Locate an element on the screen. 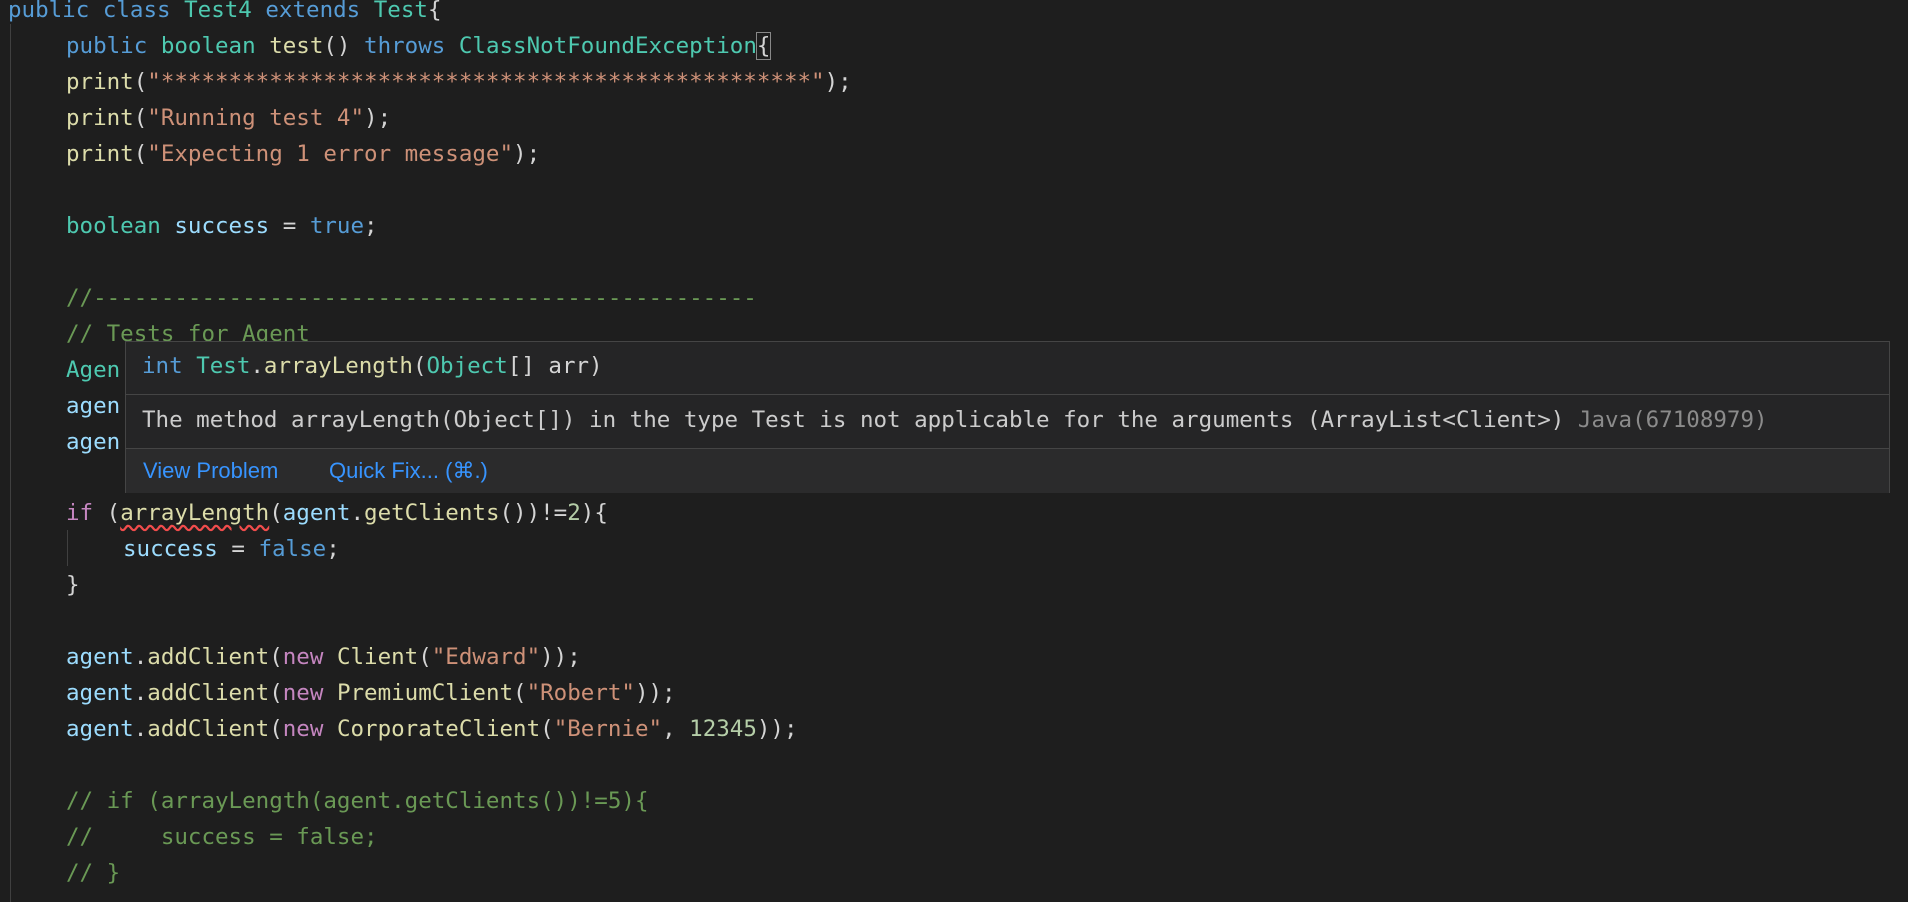  code-line-7: boolean success = true; is located at coordinates (222, 226).